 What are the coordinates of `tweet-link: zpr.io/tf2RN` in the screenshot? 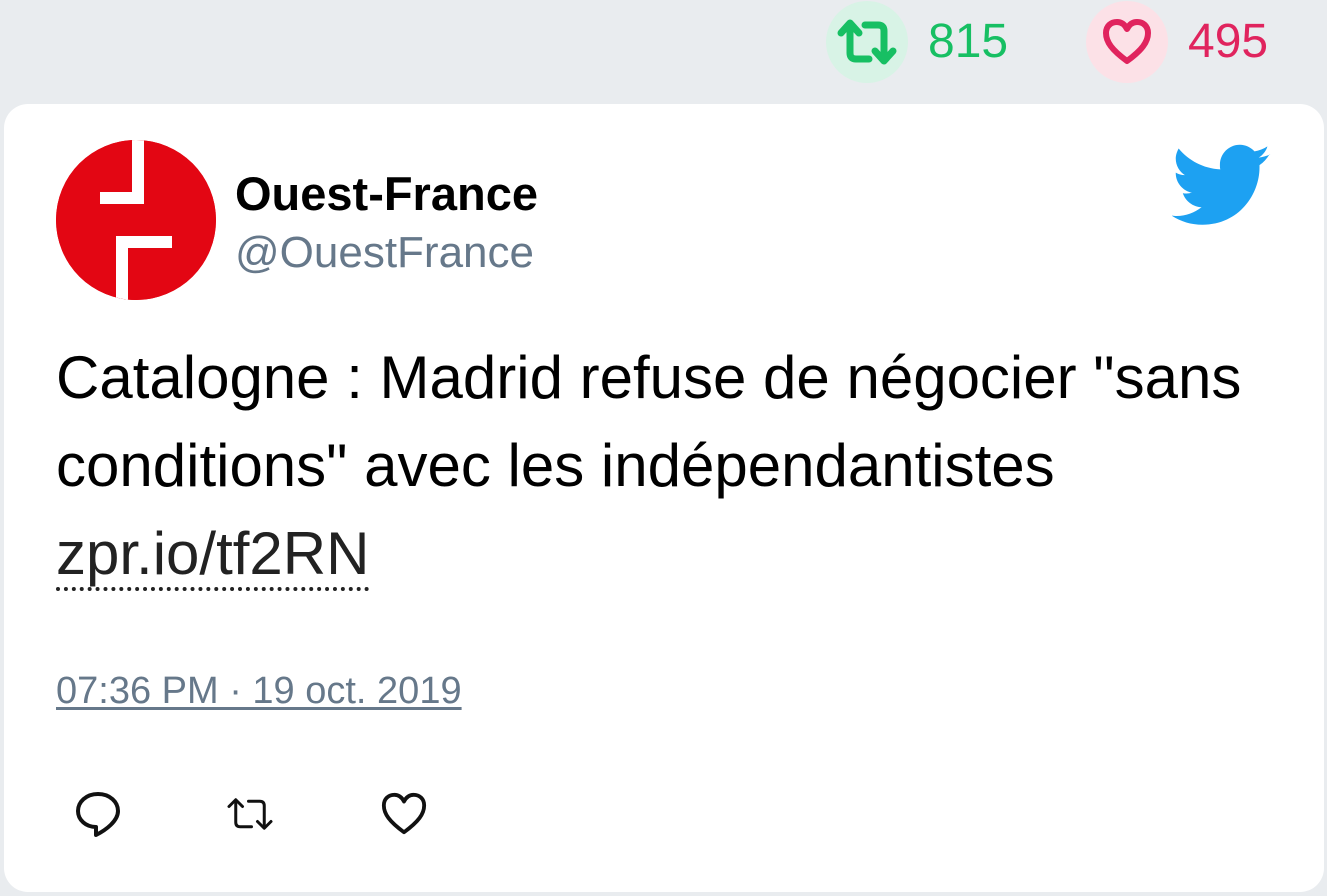 It's located at (213, 555).